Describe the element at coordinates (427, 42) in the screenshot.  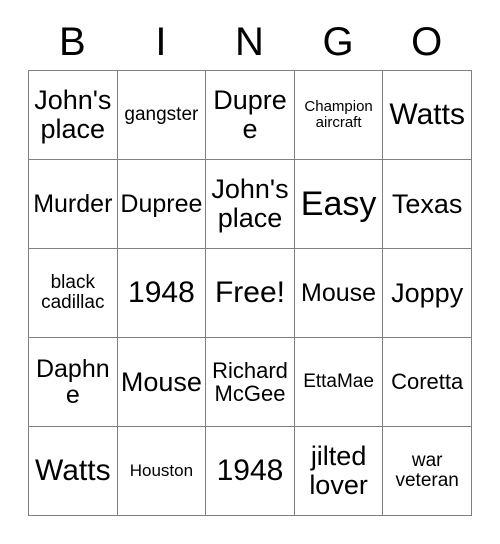
I see `bingo-header-letter-o: O` at that location.